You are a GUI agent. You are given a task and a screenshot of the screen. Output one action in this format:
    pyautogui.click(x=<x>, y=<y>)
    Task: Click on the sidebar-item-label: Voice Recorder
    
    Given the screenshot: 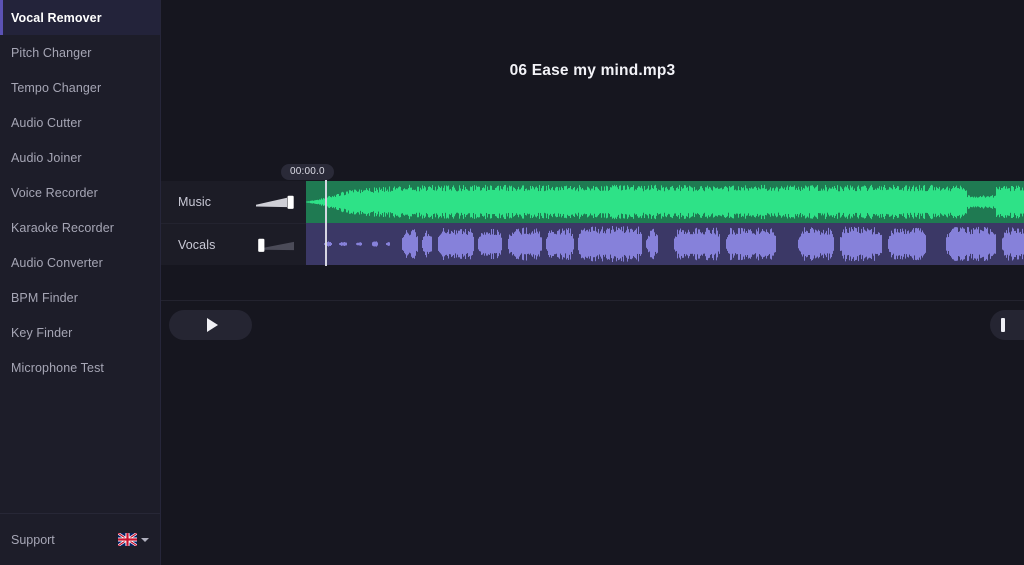 What is the action you would take?
    pyautogui.click(x=54, y=192)
    